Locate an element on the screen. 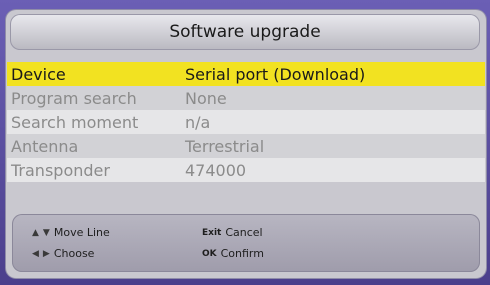  help-move-line: ▲ ▼ Move Line is located at coordinates (71, 232).